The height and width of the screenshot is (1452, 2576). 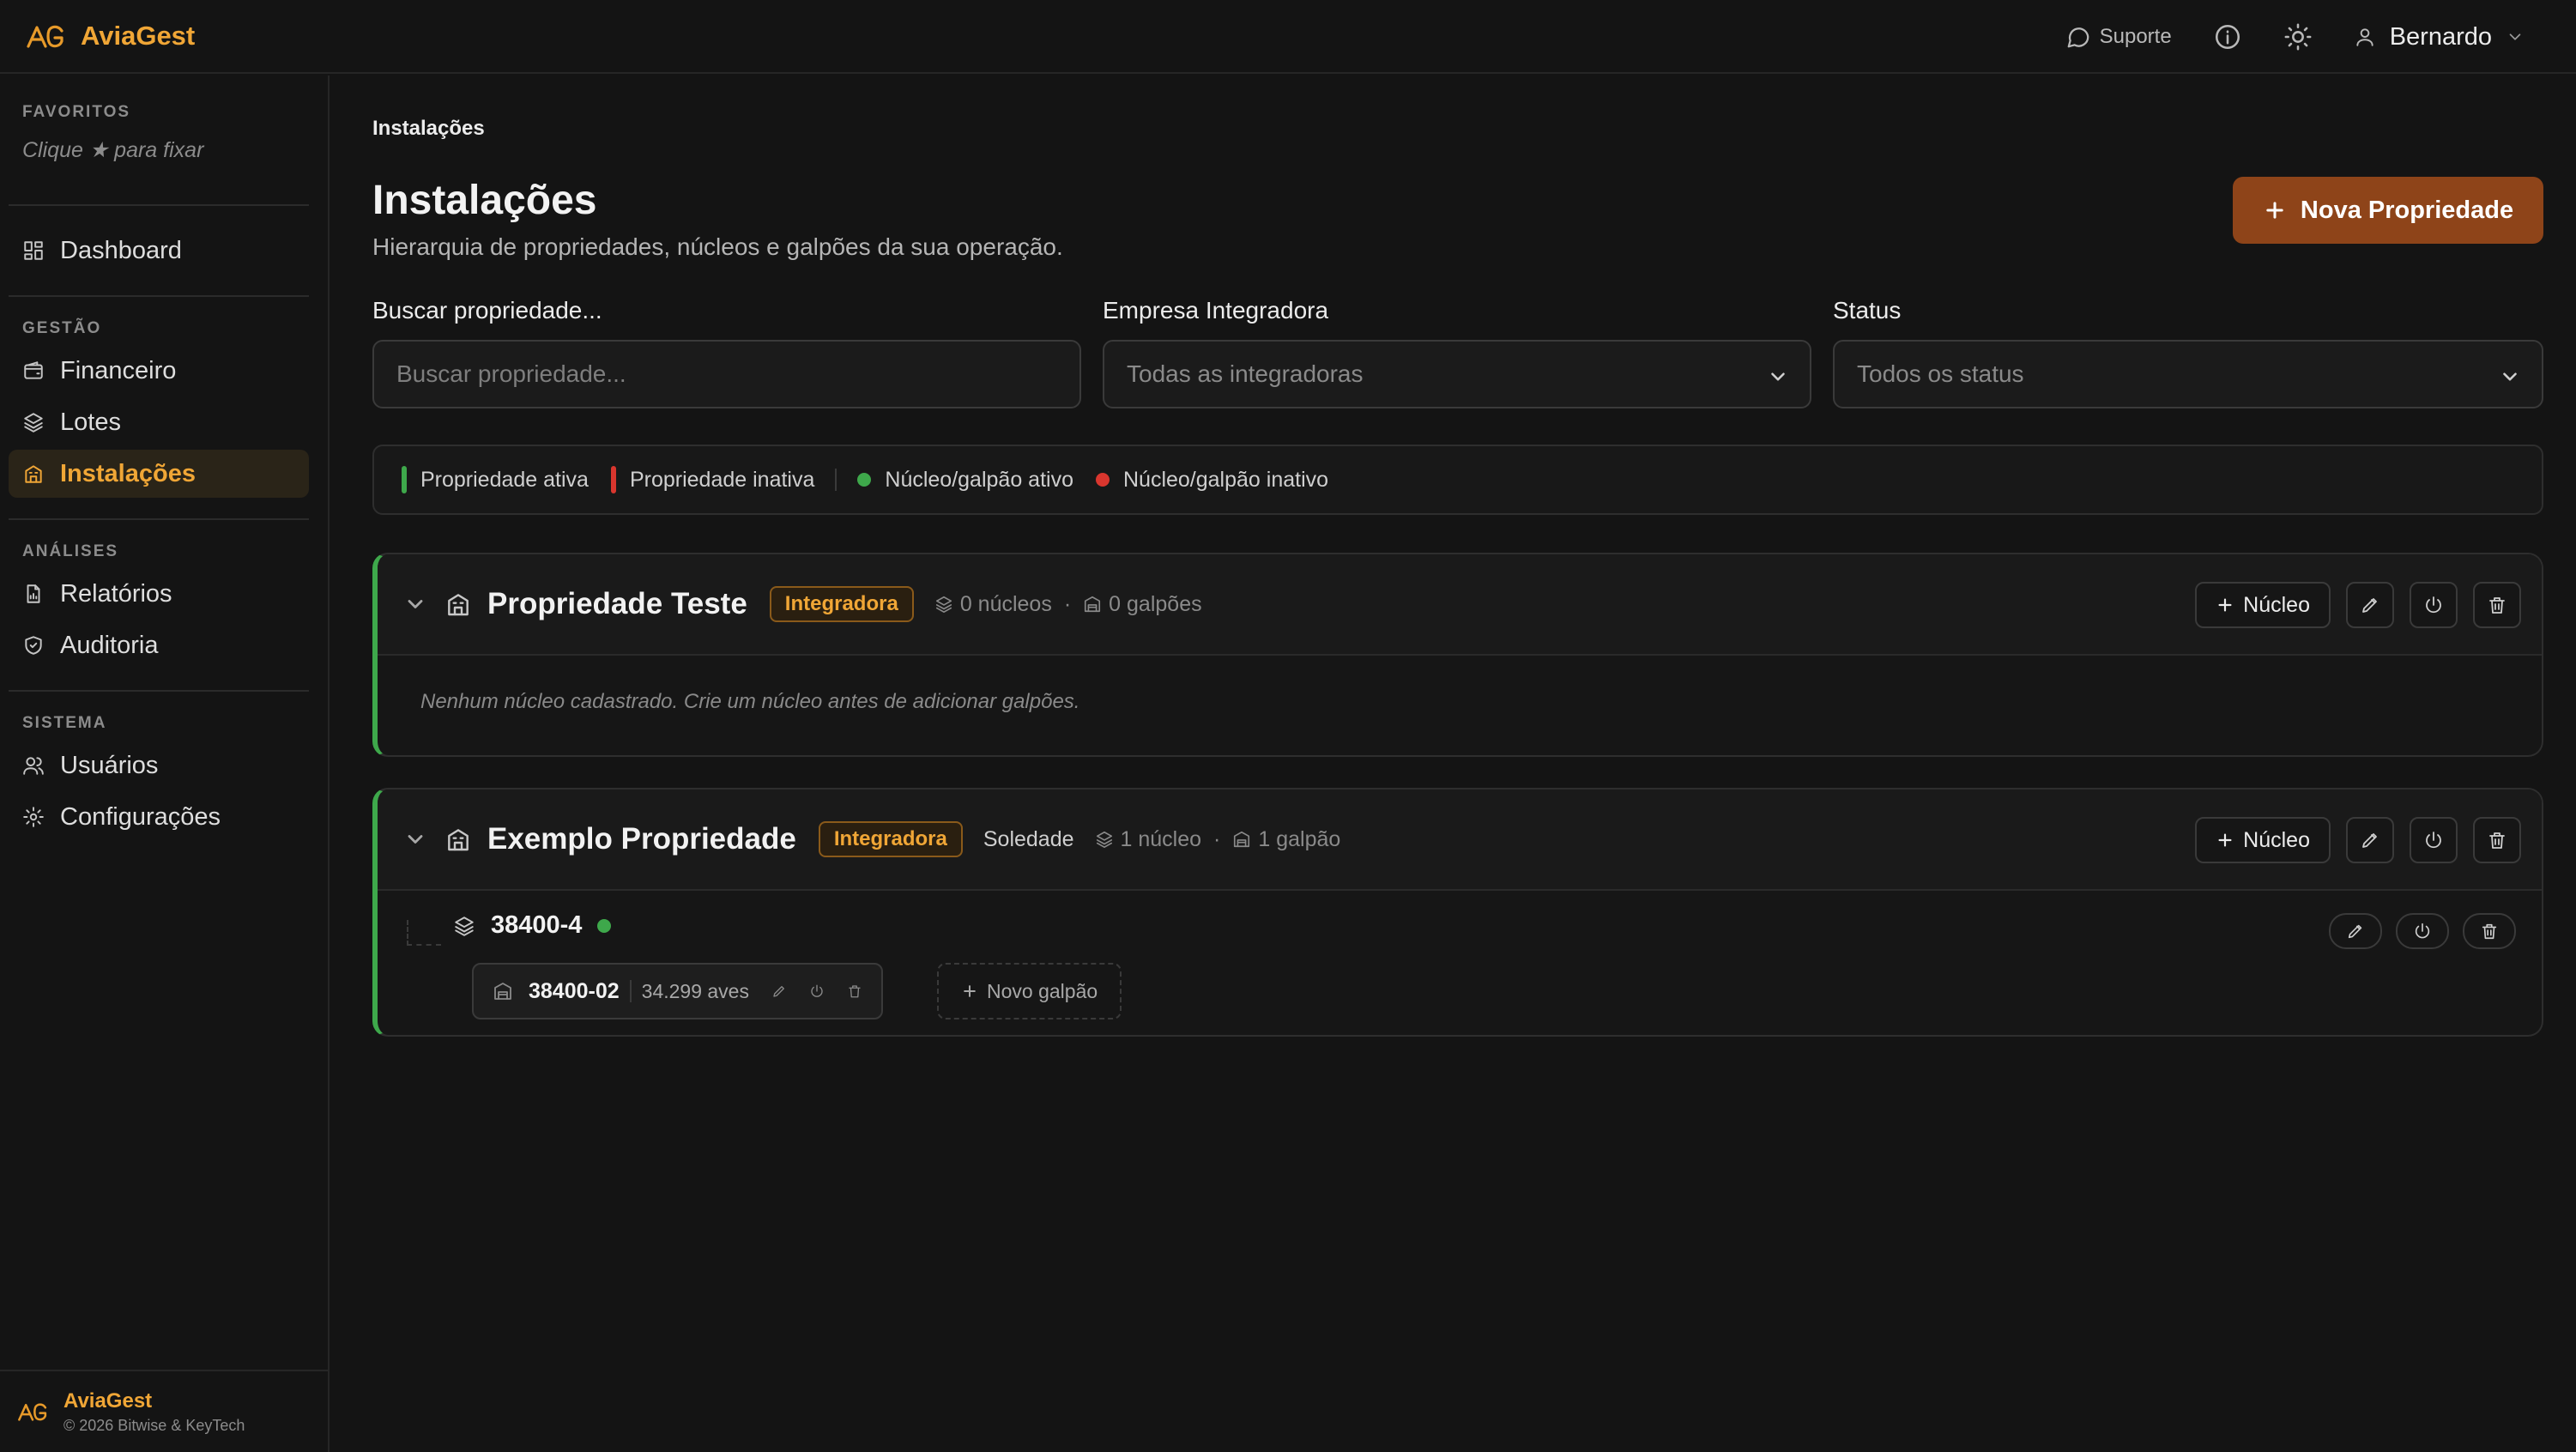 What do you see at coordinates (641, 839) in the screenshot?
I see `property-name: Exemplo Propriedade` at bounding box center [641, 839].